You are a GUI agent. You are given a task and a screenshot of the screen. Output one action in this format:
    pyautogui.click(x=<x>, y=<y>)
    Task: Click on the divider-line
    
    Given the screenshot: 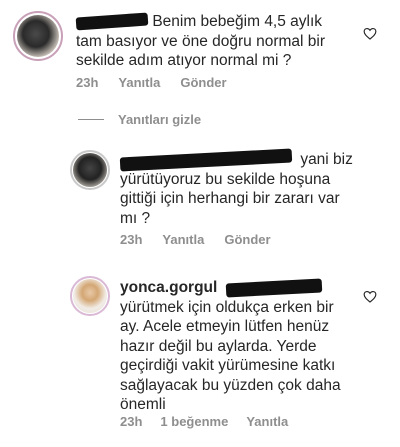 What is the action you would take?
    pyautogui.click(x=91, y=119)
    